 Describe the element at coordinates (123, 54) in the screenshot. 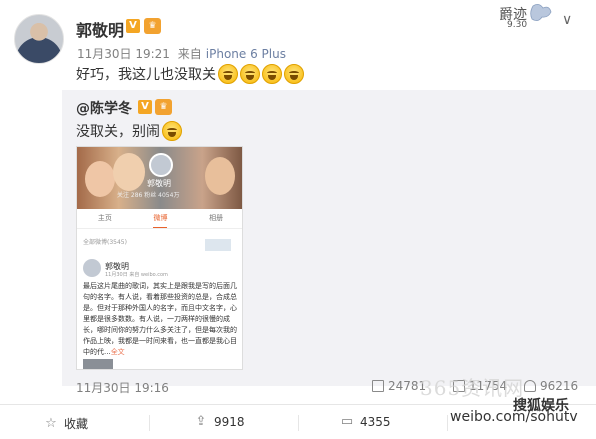

I see `post-time: 11月30日 19:21` at that location.